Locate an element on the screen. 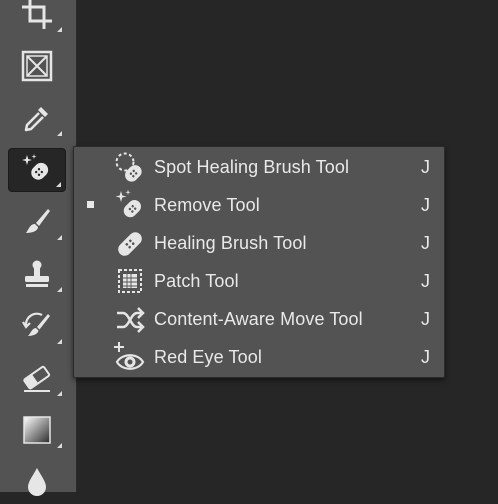 This screenshot has width=498, height=504. red-eye-icon is located at coordinates (130, 358).